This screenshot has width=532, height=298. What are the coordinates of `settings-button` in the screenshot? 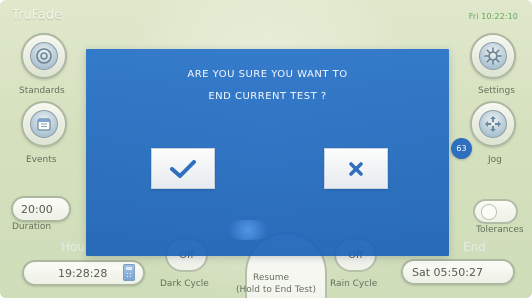 It's located at (493, 56).